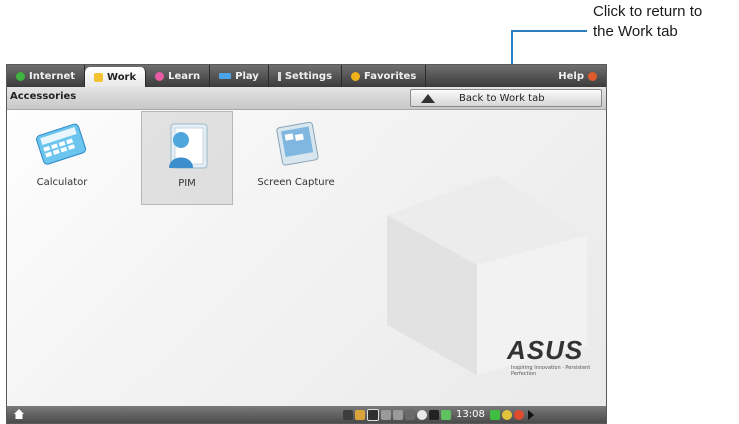  Describe the element at coordinates (348, 414) in the screenshot. I see `wifi-icon` at that location.